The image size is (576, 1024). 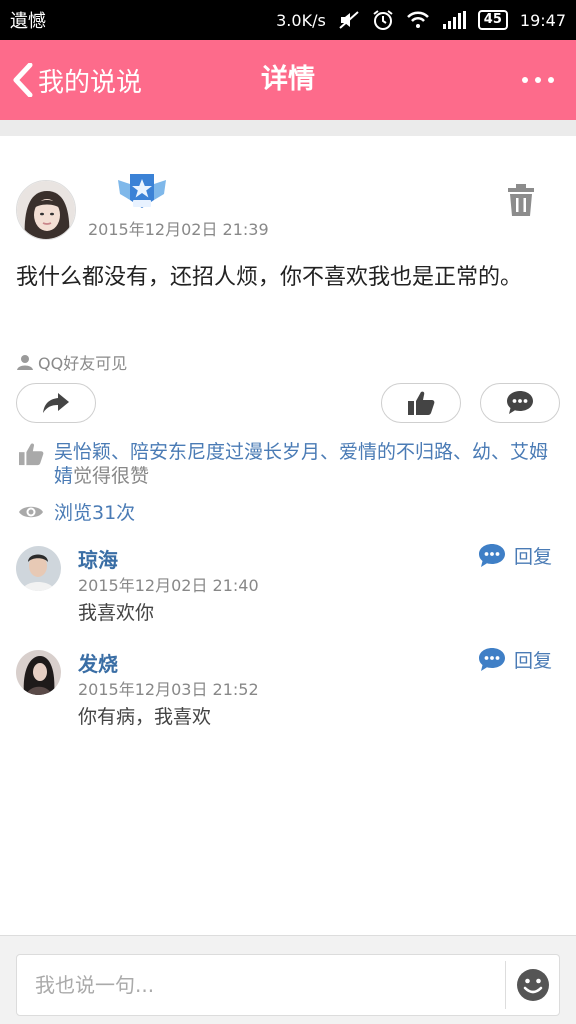 What do you see at coordinates (542, 20) in the screenshot?
I see `clock: 19:47` at bounding box center [542, 20].